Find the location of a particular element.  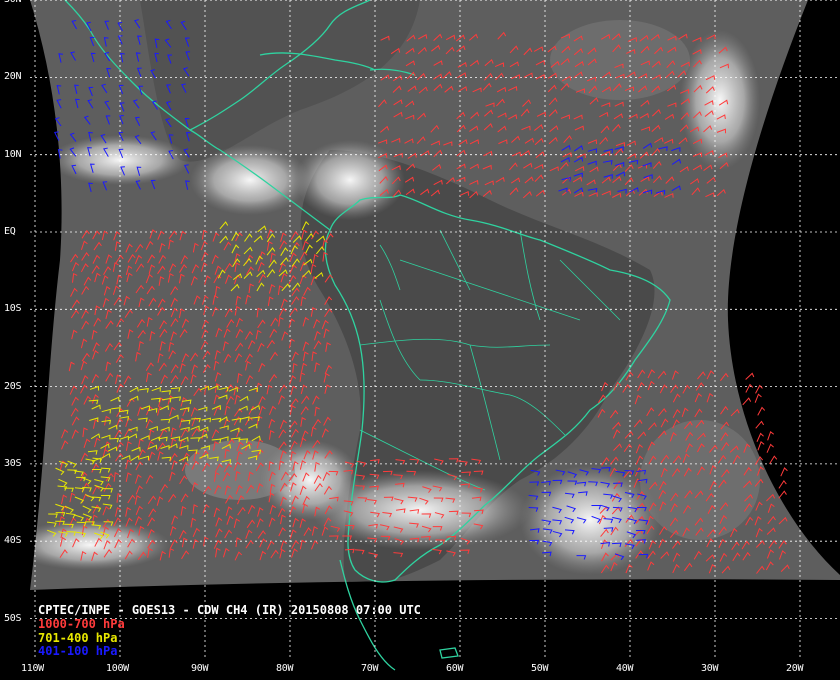

longitude-label: 50W is located at coordinates (540, 668).